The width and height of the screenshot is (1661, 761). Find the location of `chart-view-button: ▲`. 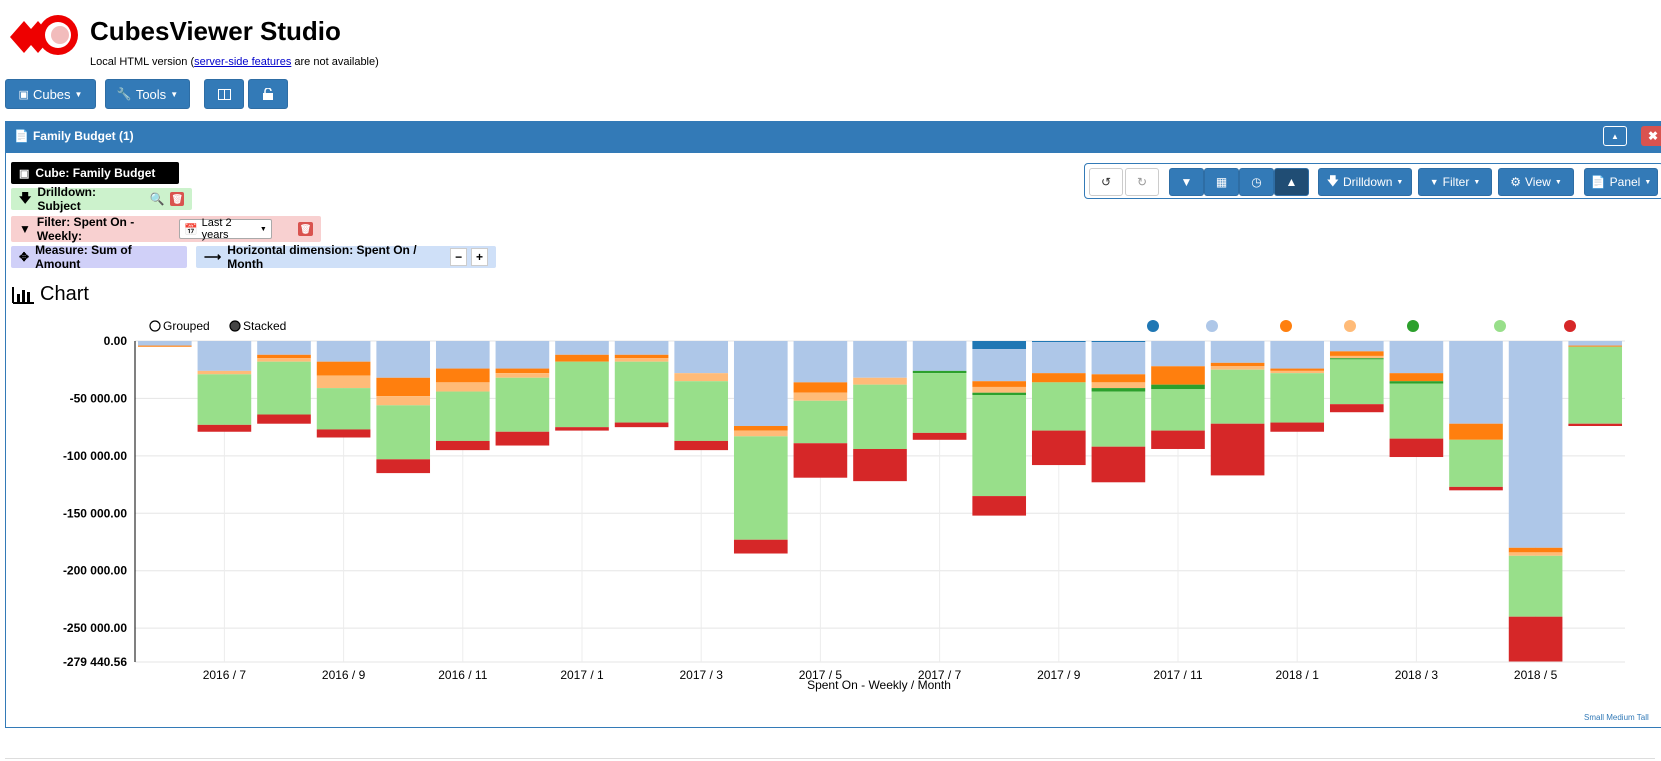

chart-view-button: ▲ is located at coordinates (1291, 182).